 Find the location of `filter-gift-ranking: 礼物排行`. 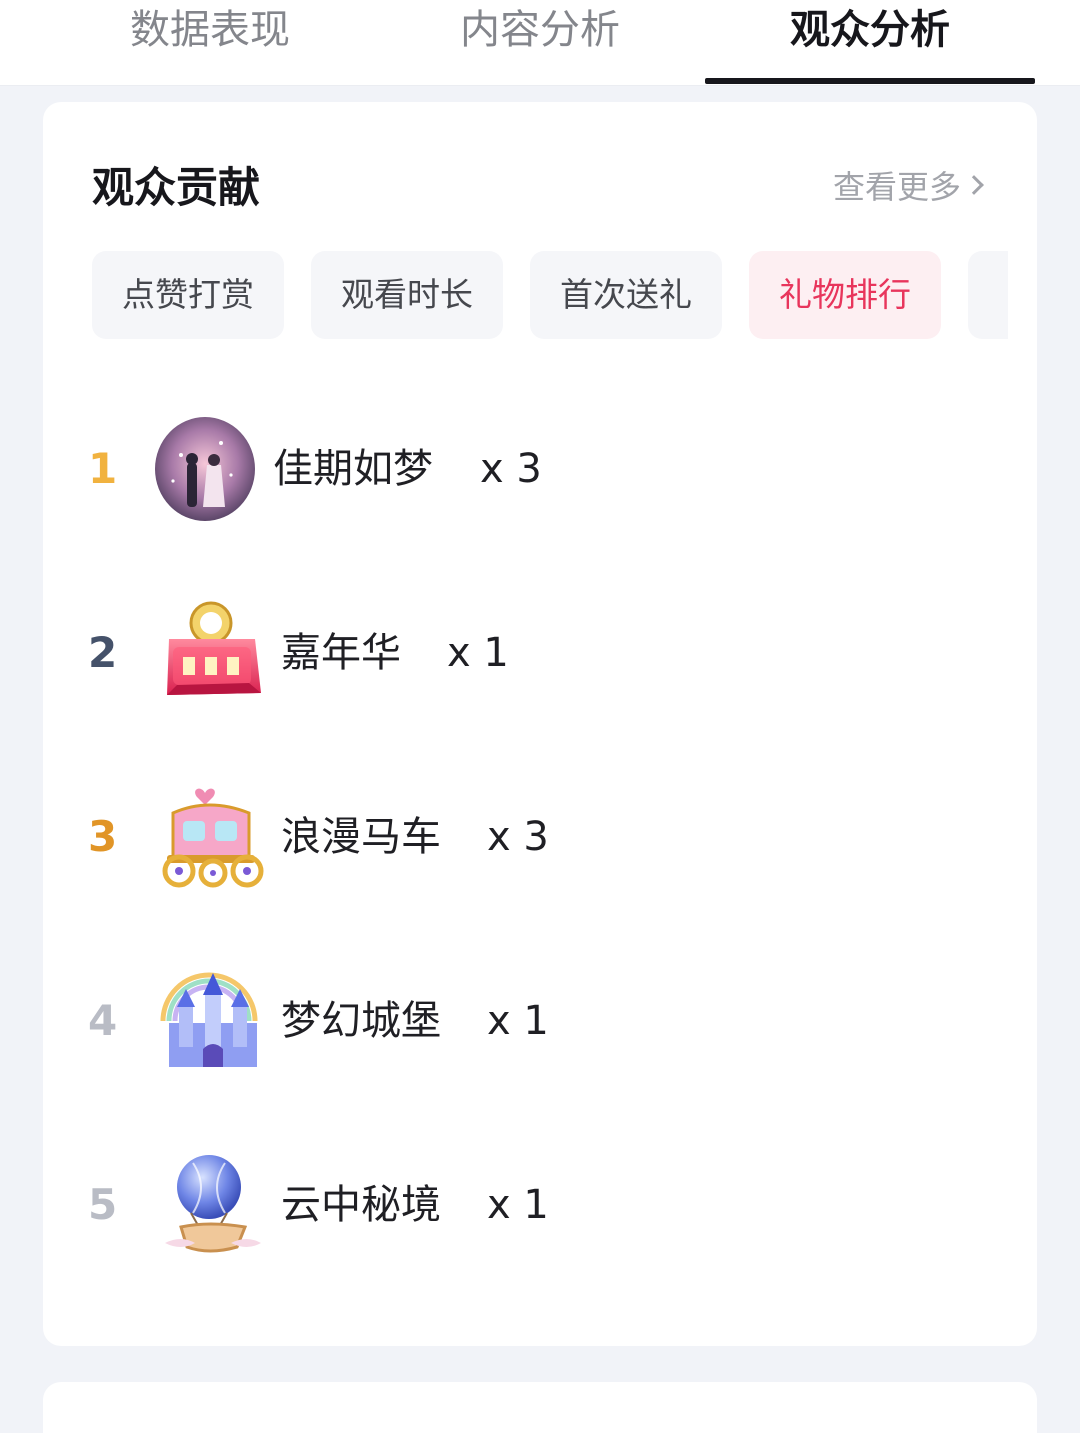

filter-gift-ranking: 礼物排行 is located at coordinates (845, 295).